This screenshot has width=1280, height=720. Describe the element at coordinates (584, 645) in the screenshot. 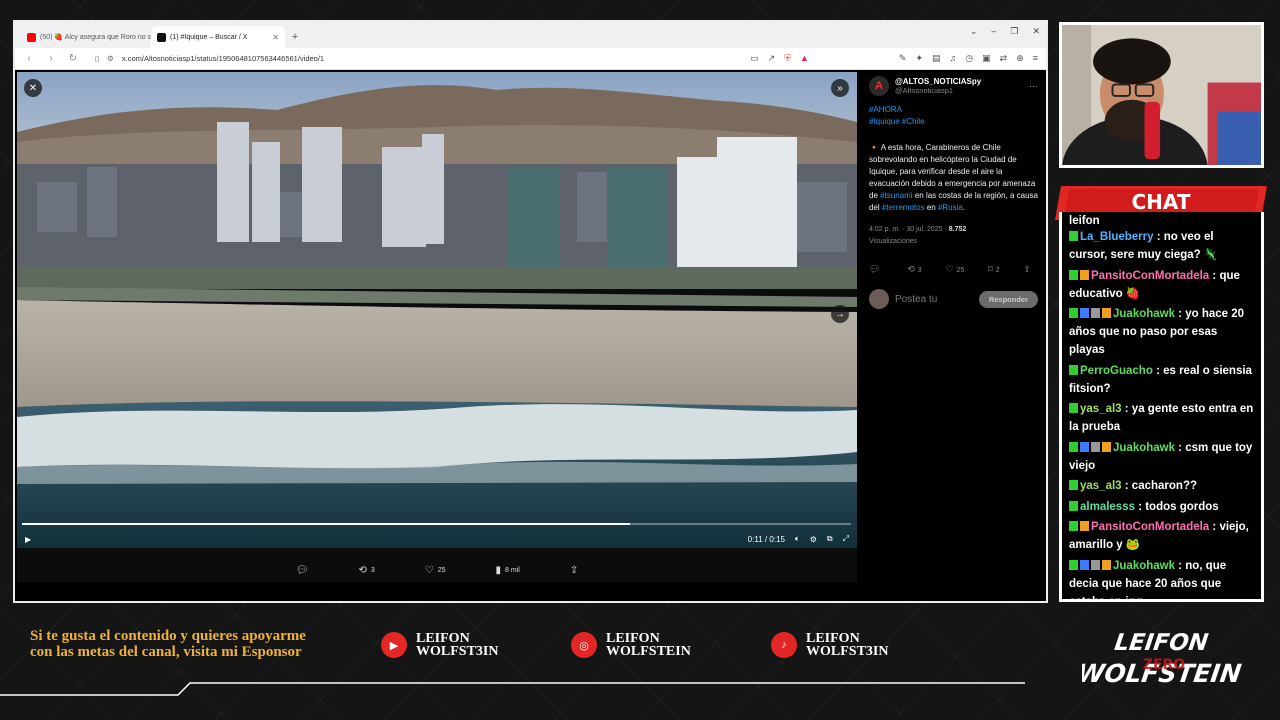

I see `instagram-icon: ◎` at that location.